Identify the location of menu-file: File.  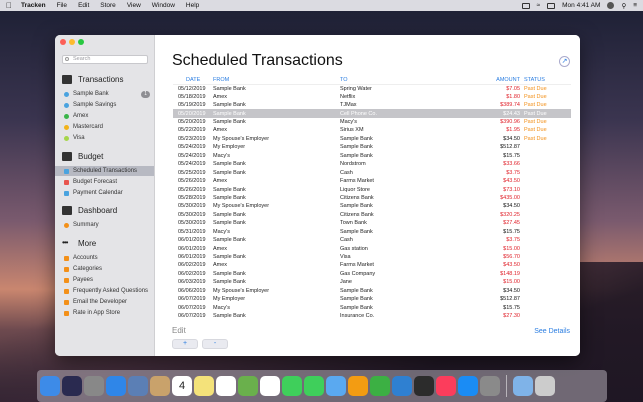
(62, 5).